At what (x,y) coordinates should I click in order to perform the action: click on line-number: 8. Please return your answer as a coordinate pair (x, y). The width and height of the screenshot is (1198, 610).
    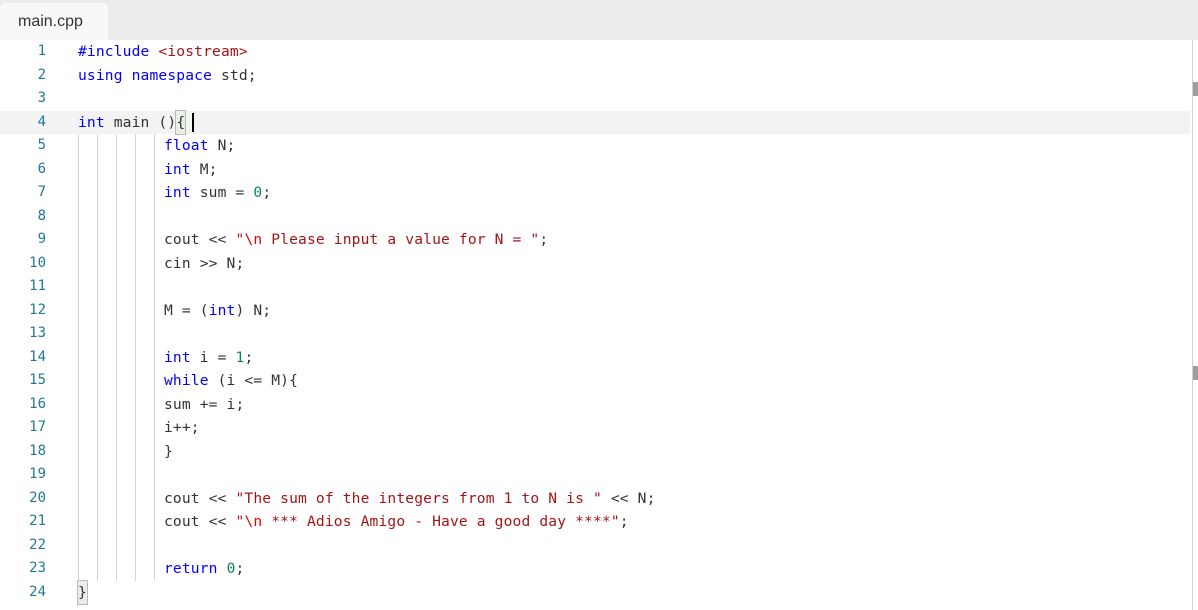
    Looking at the image, I should click on (41, 215).